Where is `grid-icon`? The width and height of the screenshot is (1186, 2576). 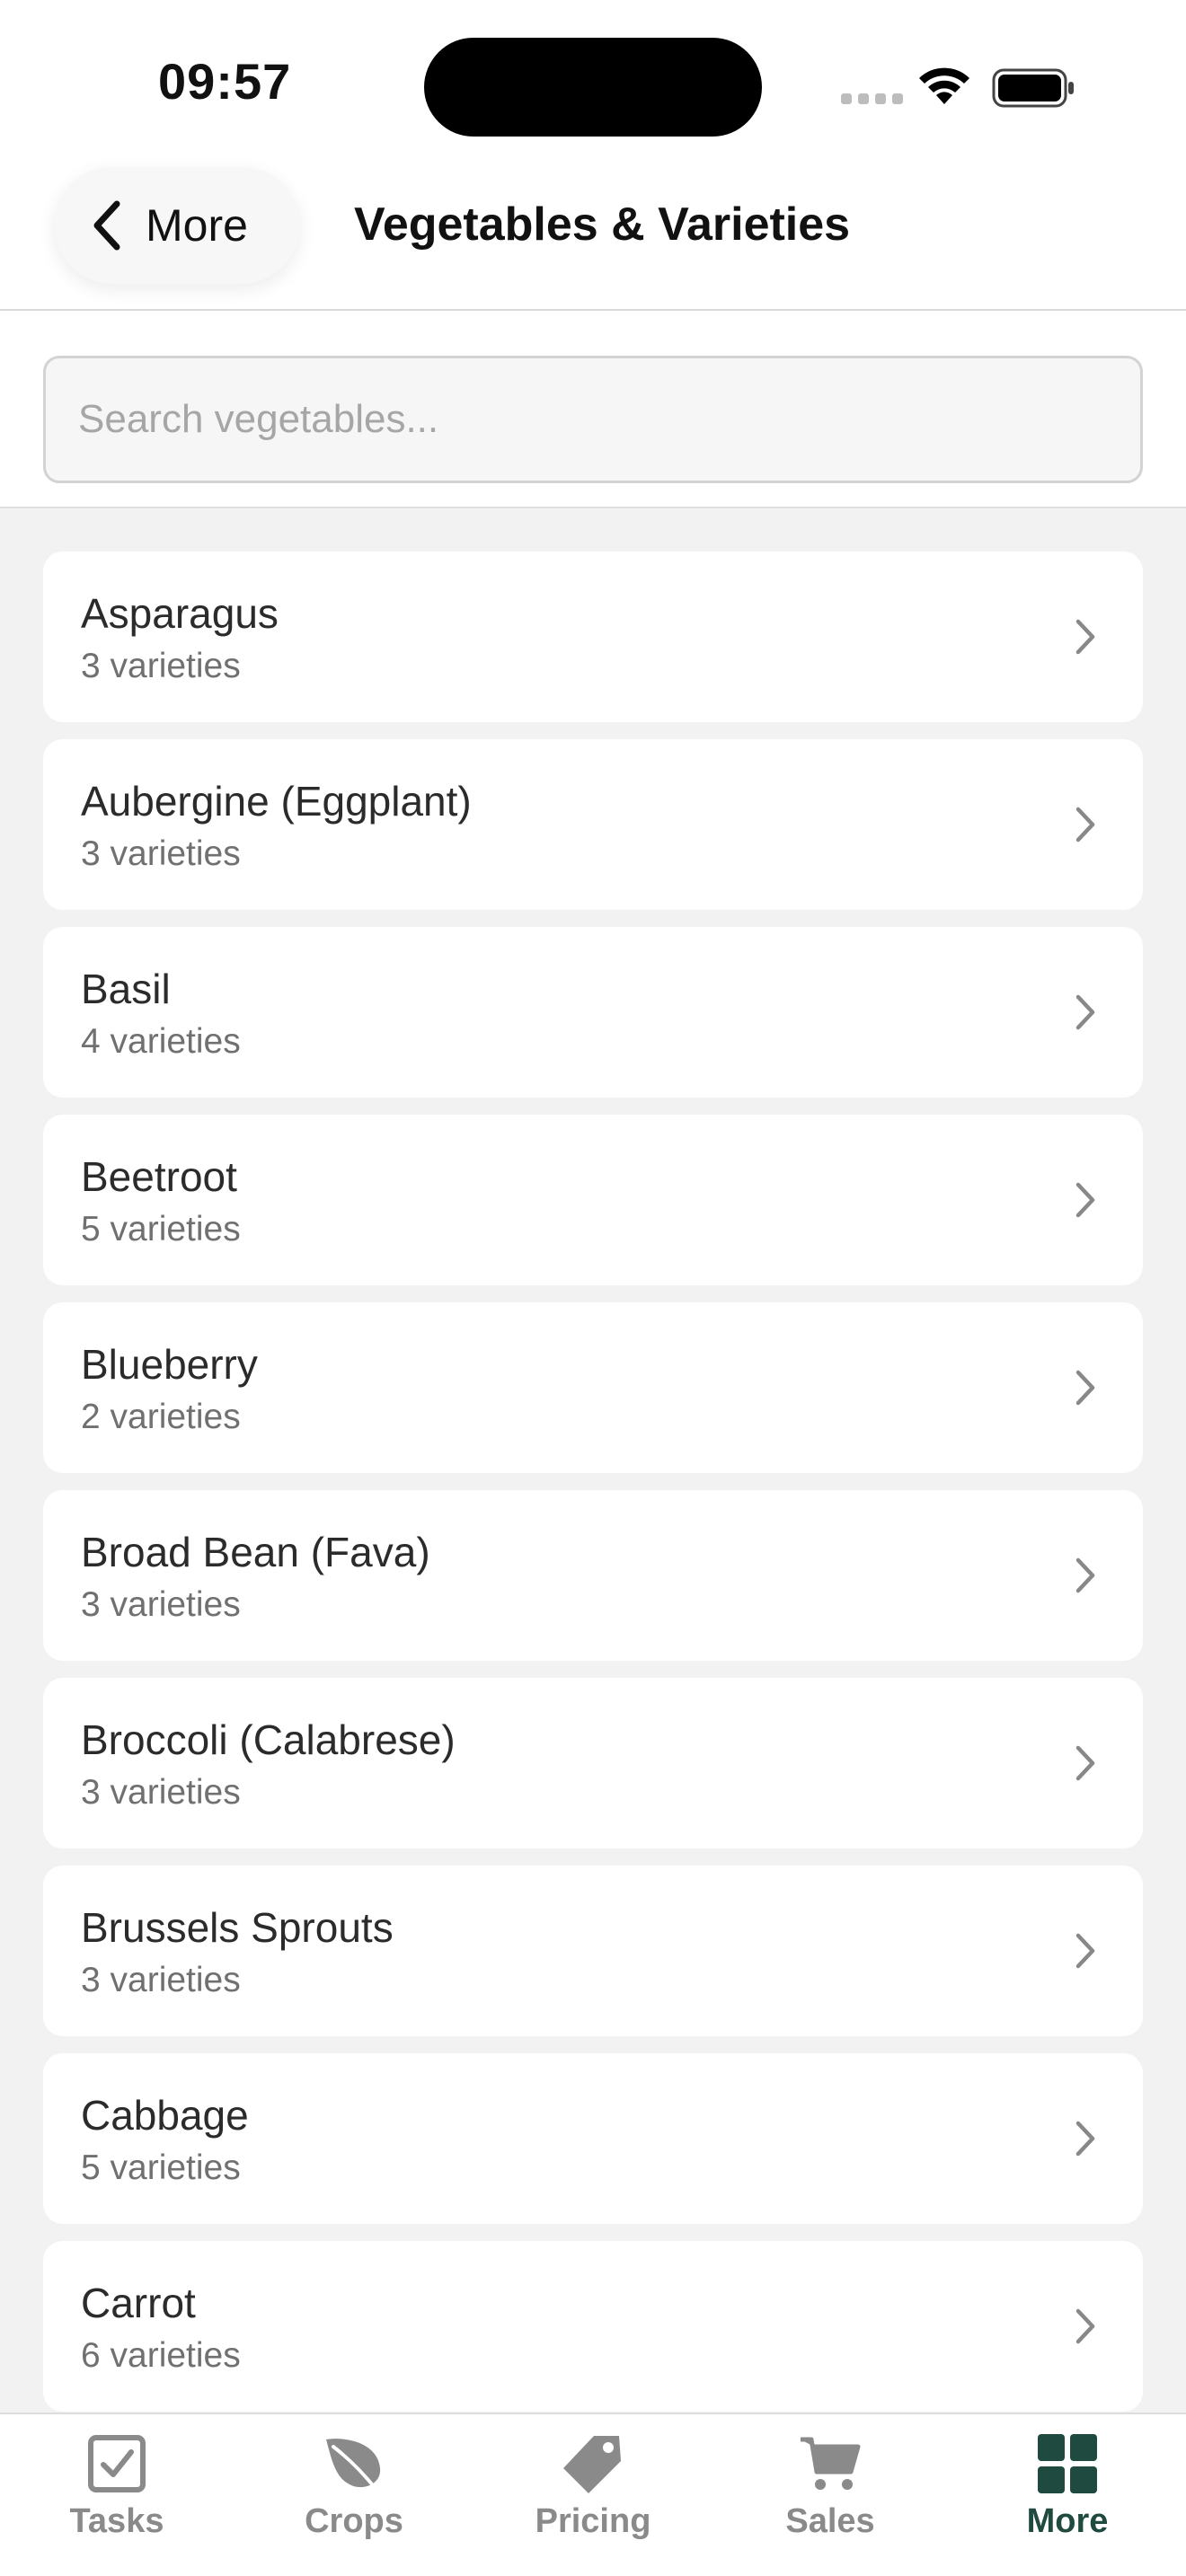
grid-icon is located at coordinates (1067, 2463).